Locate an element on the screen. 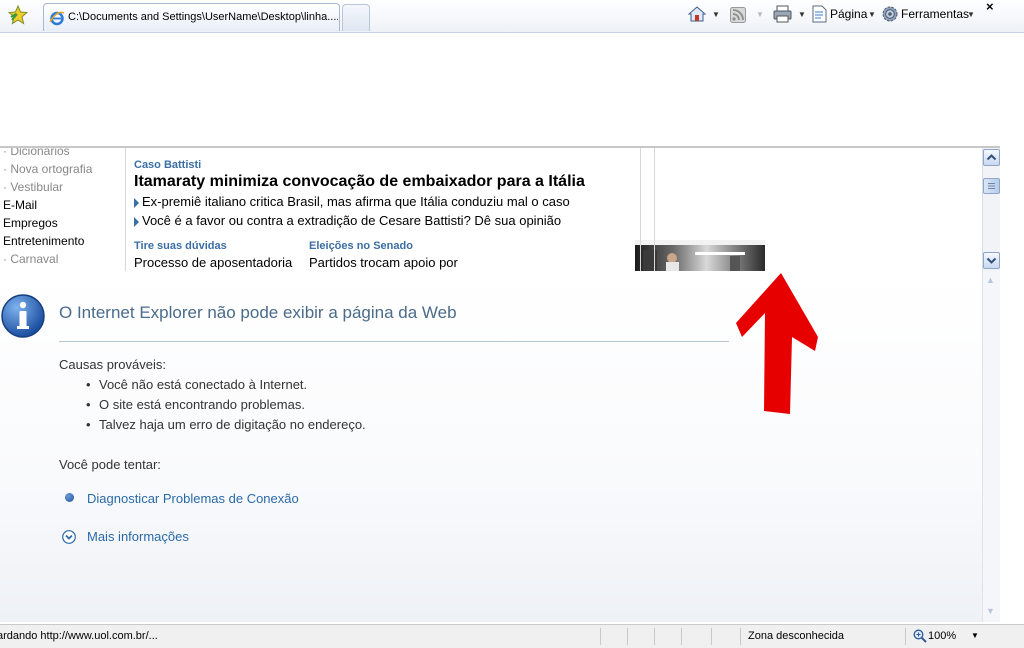 The image size is (1024, 648). feeds-dropdown-icon: ▼ is located at coordinates (760, 14).